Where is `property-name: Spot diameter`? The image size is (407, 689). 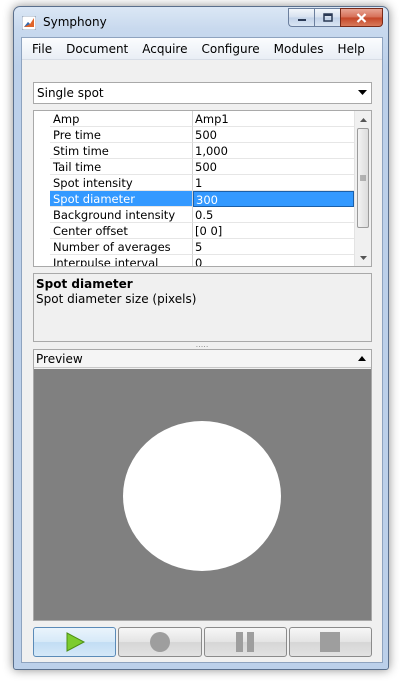 property-name: Spot diameter is located at coordinates (121, 199).